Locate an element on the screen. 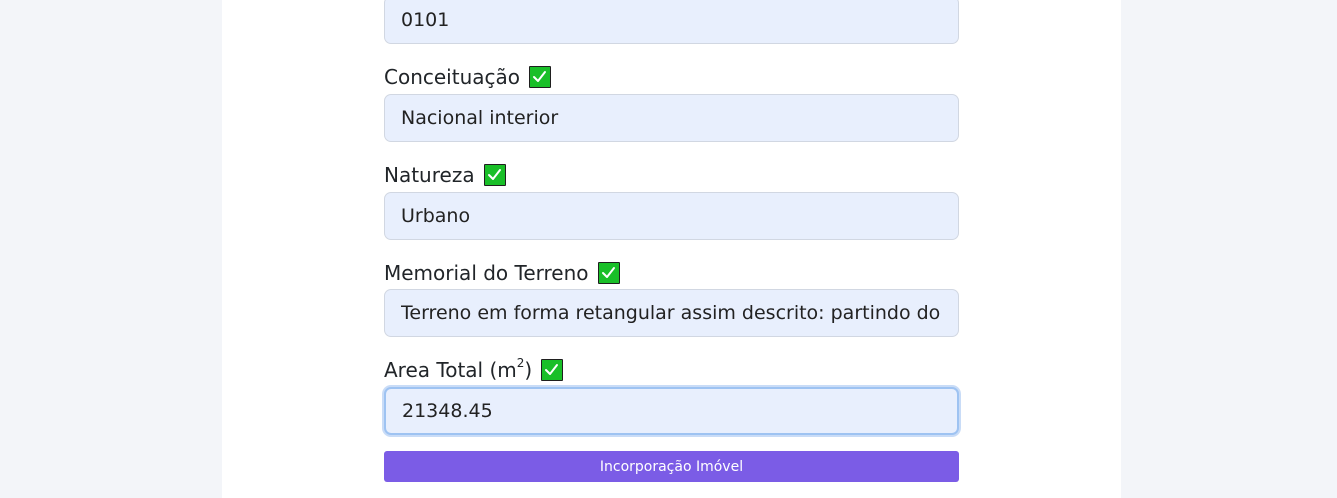 This screenshot has height=498, width=1337. natureza-label-row: Natureza is located at coordinates (445, 175).